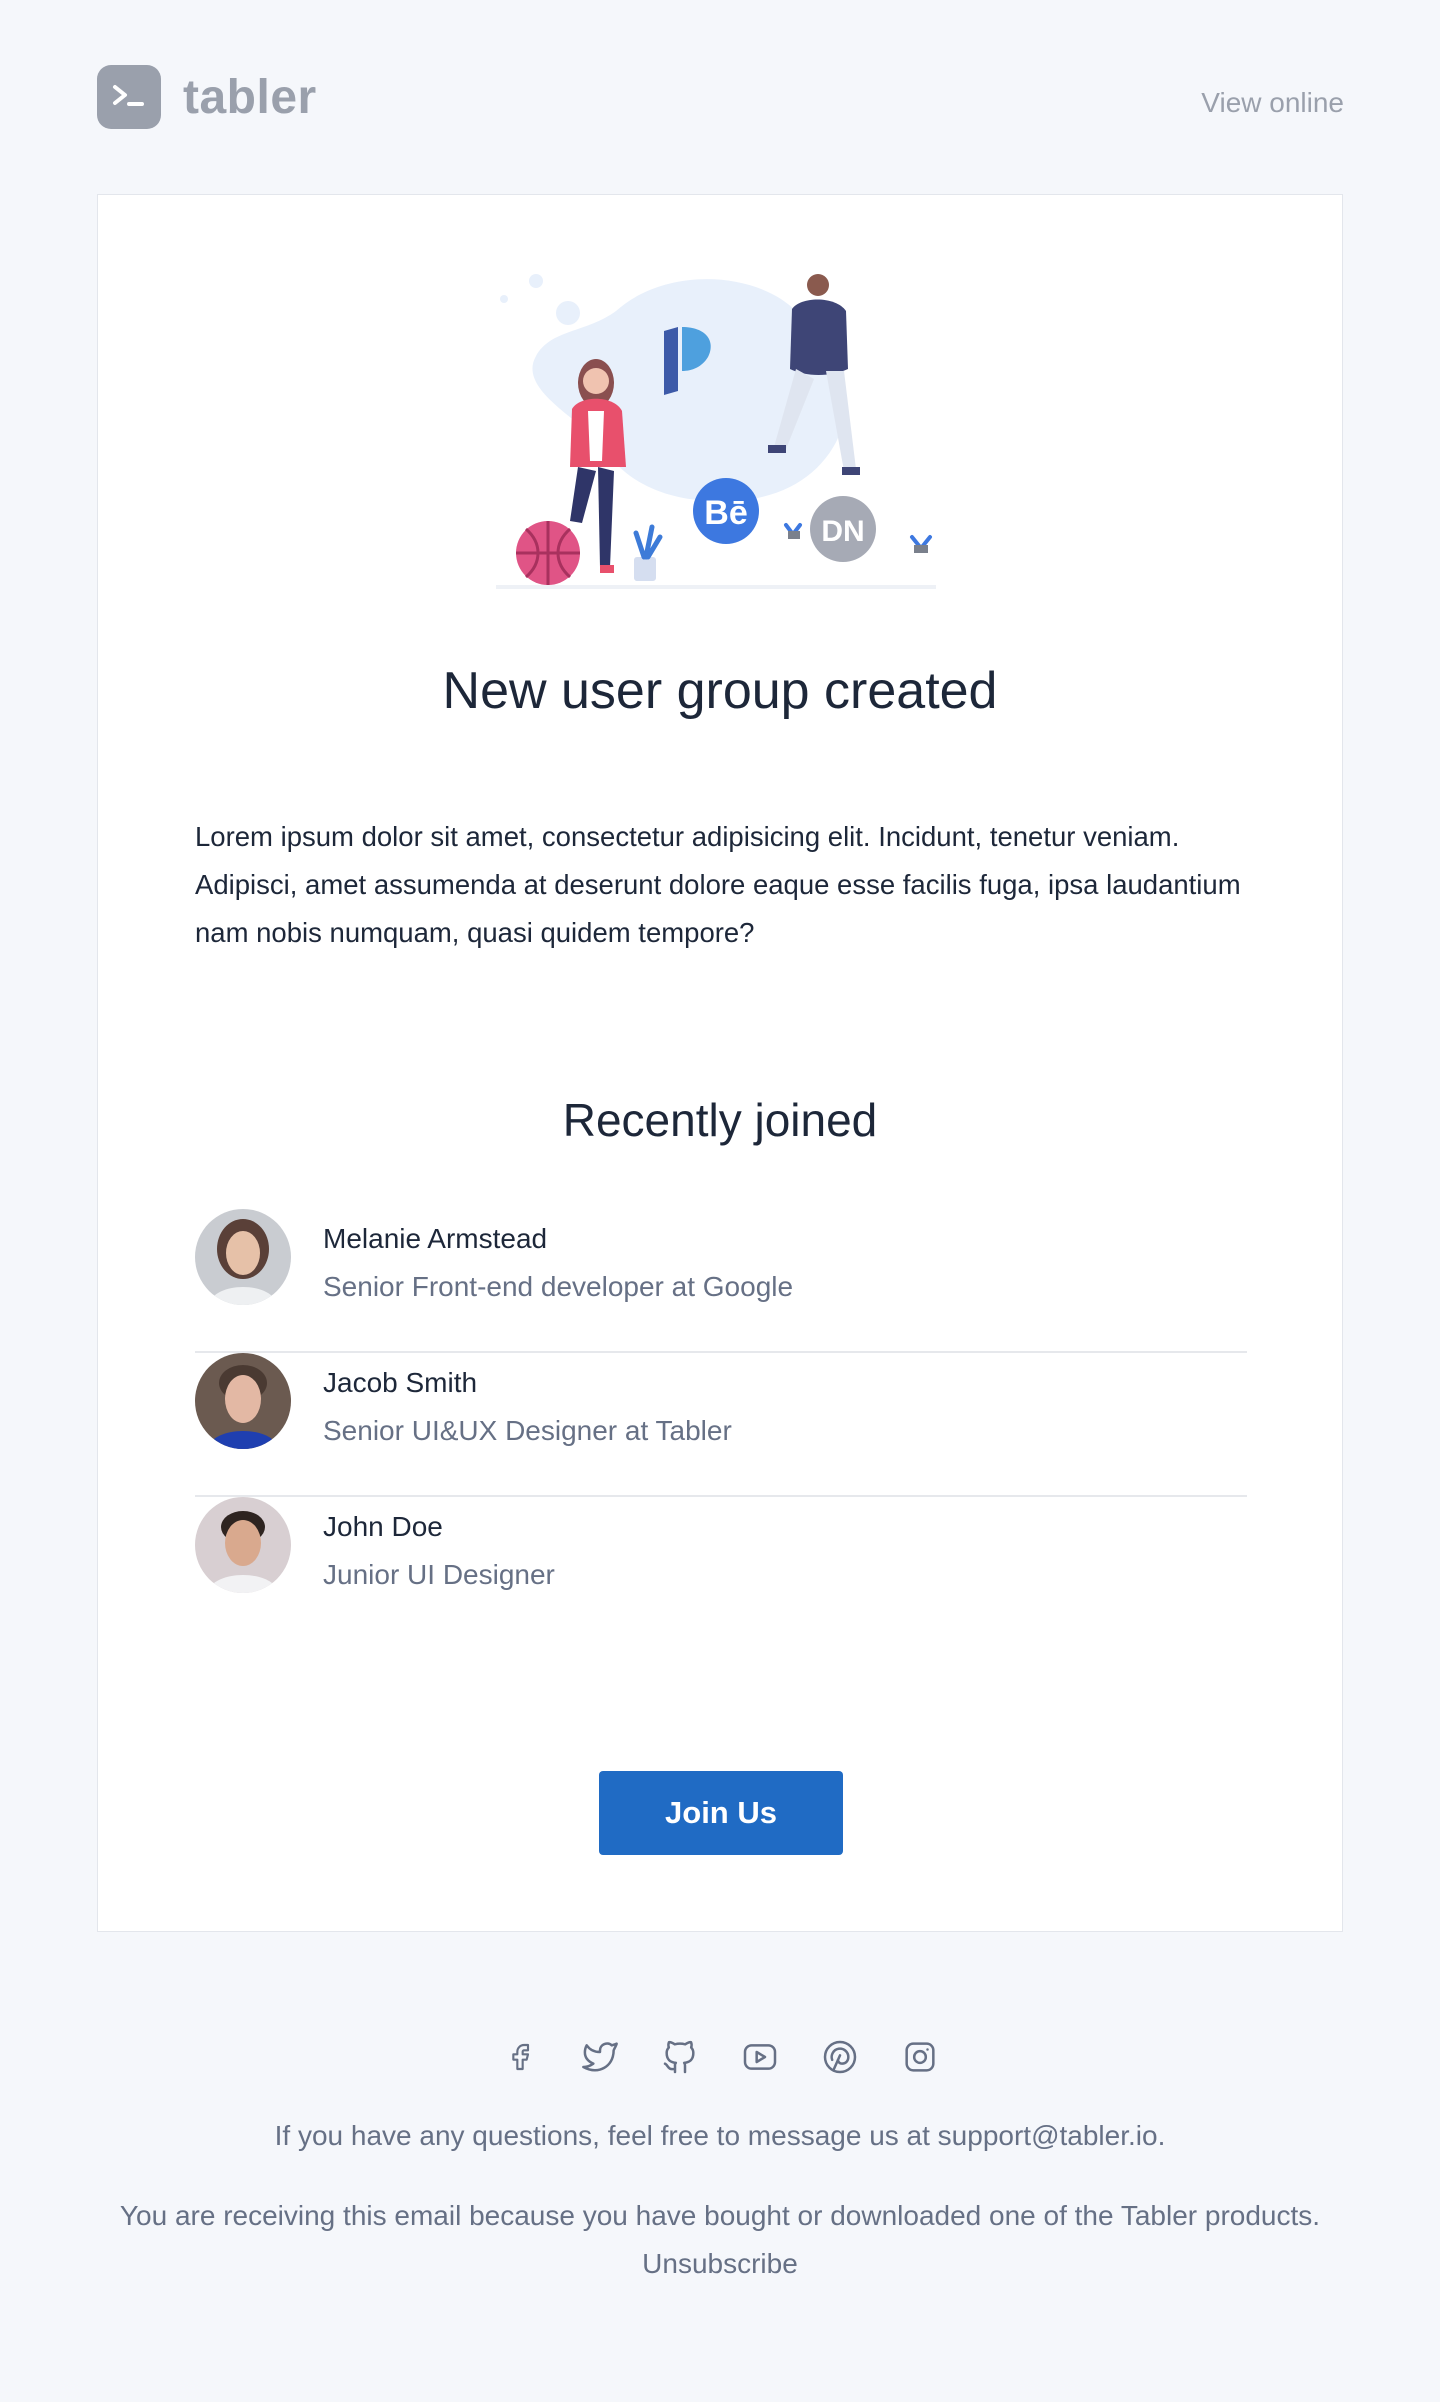 The image size is (1440, 2402). I want to click on tabler-logo: tabler, so click(207, 97).